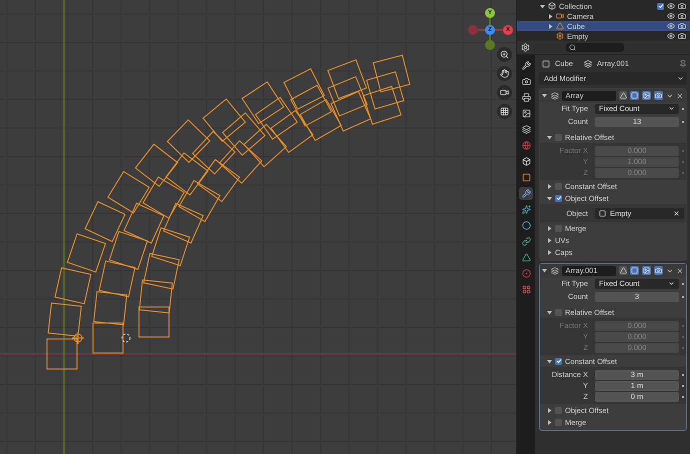  Describe the element at coordinates (680, 78) in the screenshot. I see `chevron-down-icon` at that location.